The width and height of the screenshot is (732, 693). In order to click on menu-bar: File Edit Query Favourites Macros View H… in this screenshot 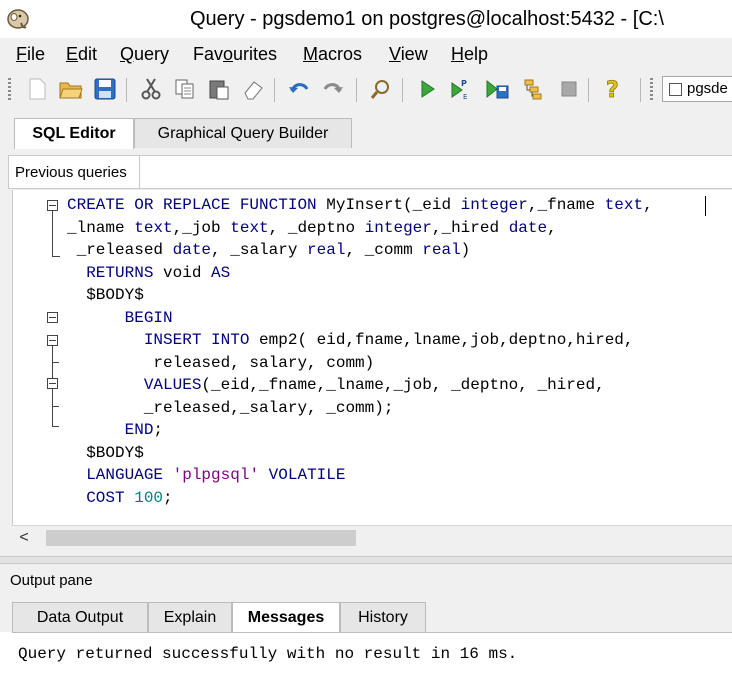, I will do `click(366, 55)`.